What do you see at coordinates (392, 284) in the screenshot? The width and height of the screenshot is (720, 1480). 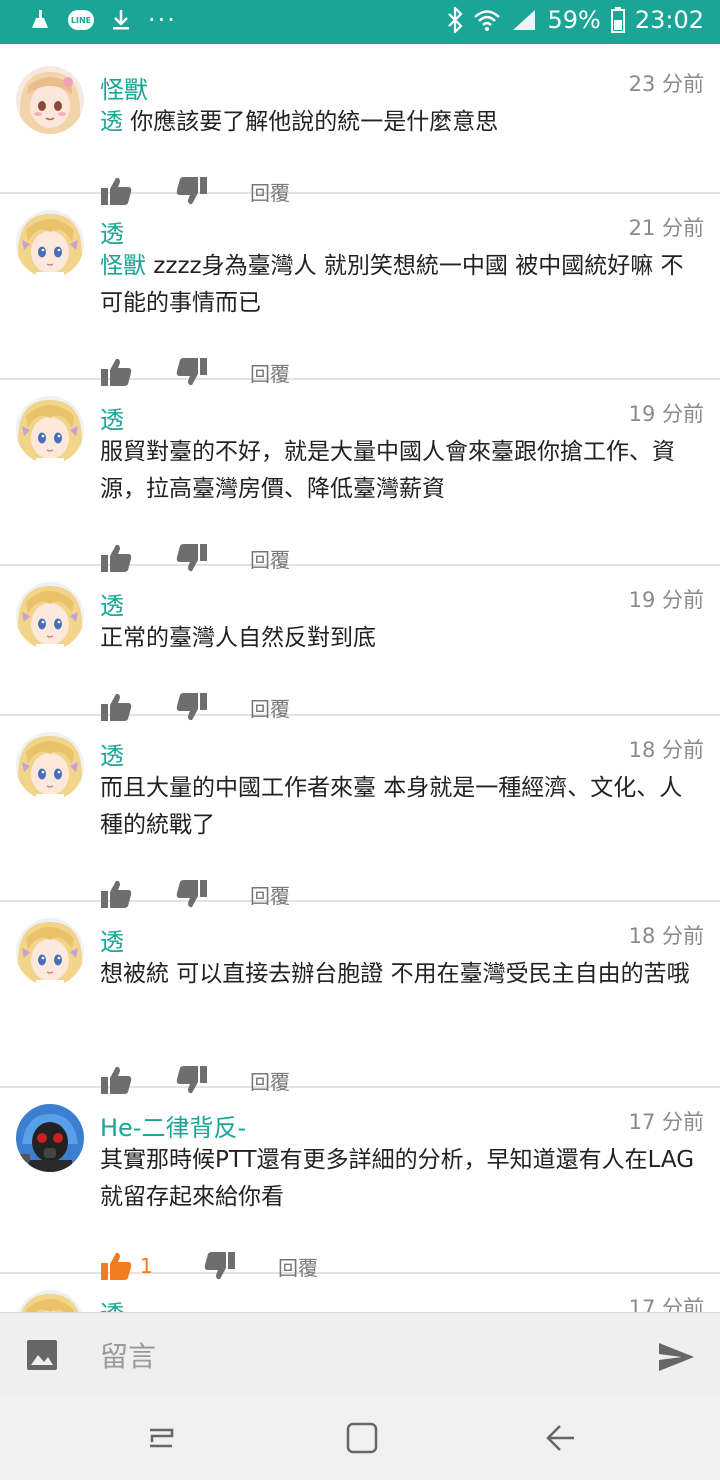 I see `comment-body: zzzz身為臺灣人 就別笑想統一中國 被中國統好嘛 不可能的事情而已` at bounding box center [392, 284].